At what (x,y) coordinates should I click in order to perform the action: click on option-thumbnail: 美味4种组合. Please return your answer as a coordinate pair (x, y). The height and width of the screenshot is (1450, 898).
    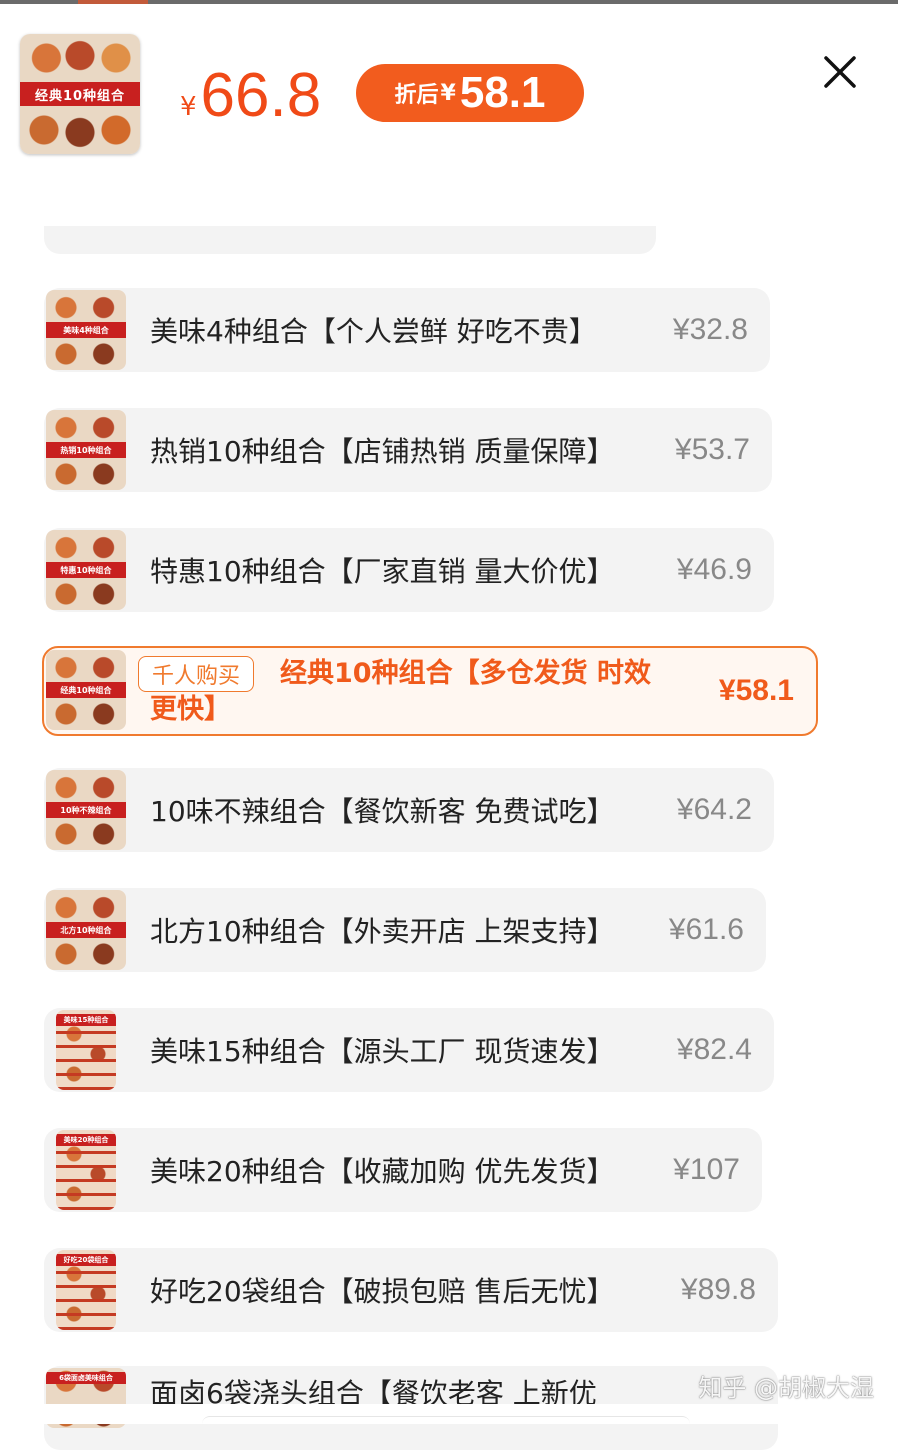
    Looking at the image, I should click on (86, 330).